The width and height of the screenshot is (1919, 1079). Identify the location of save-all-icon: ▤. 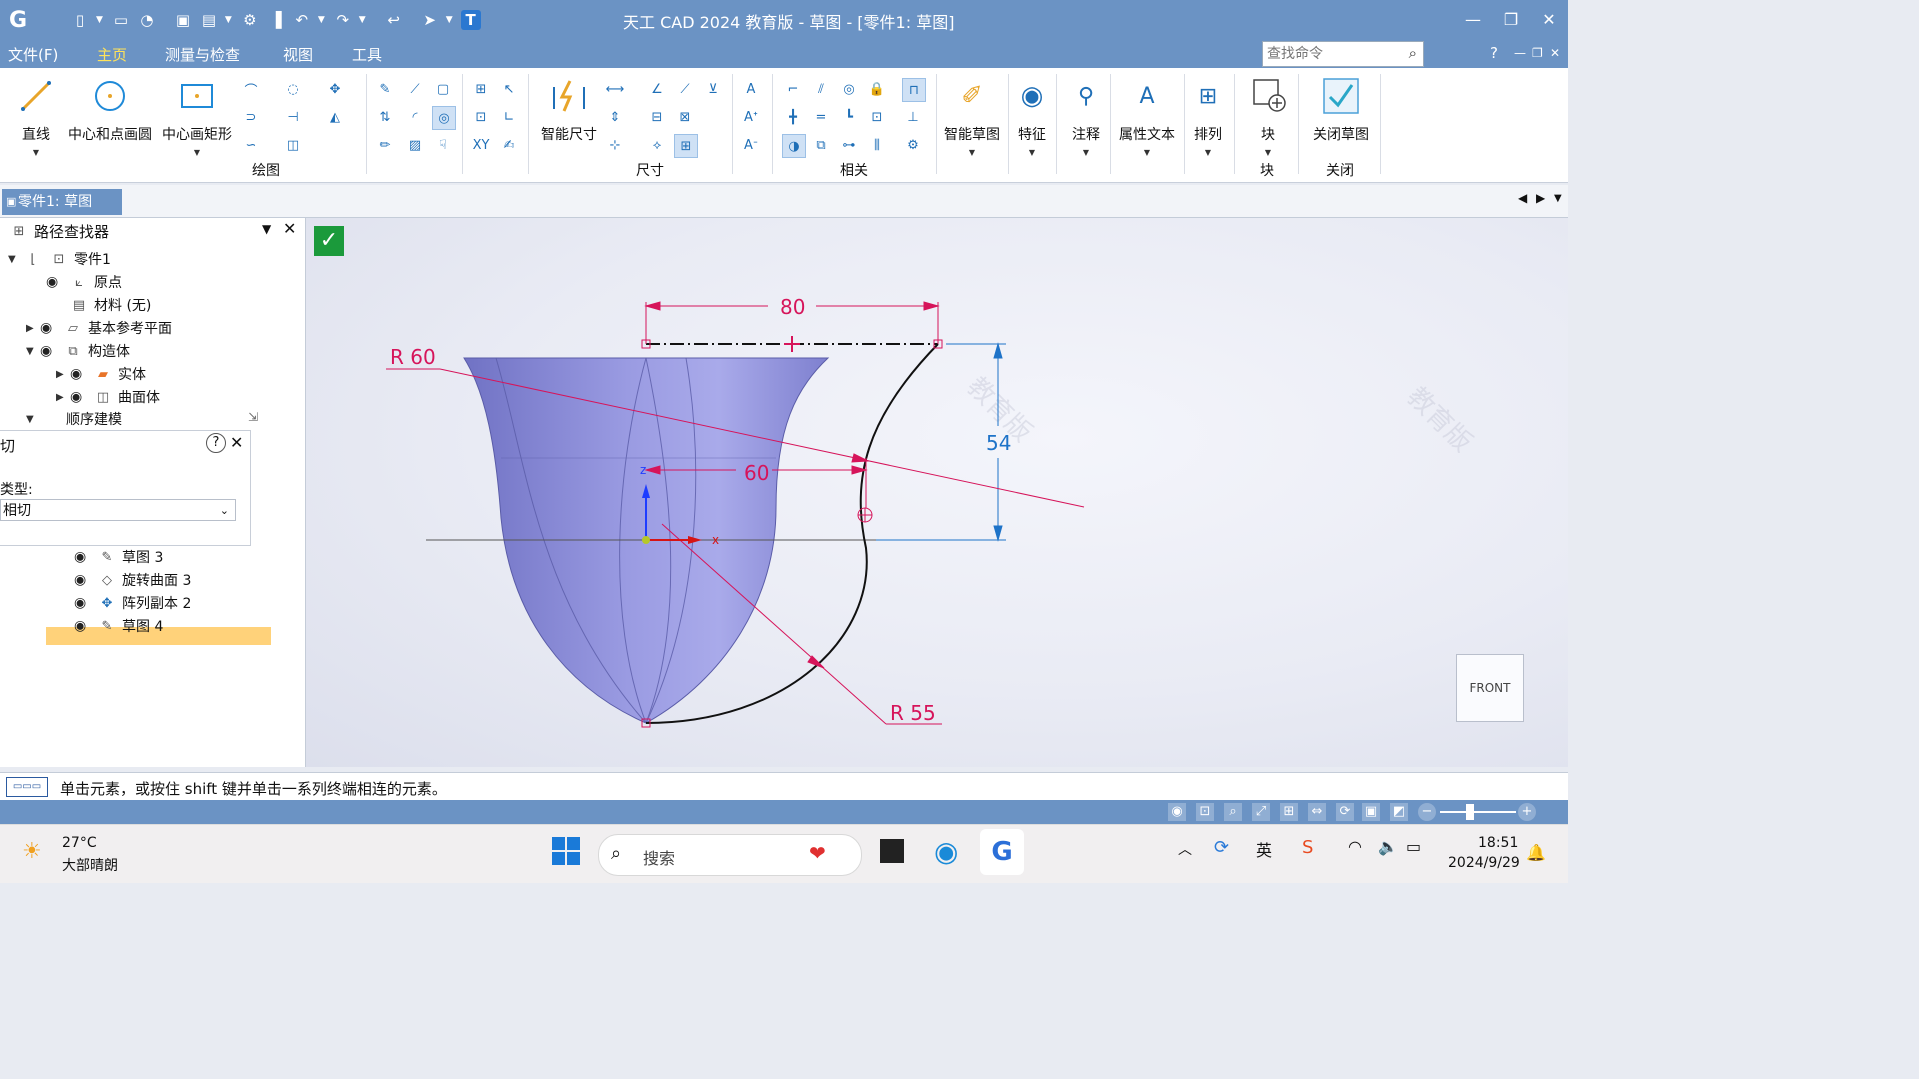
(209, 20).